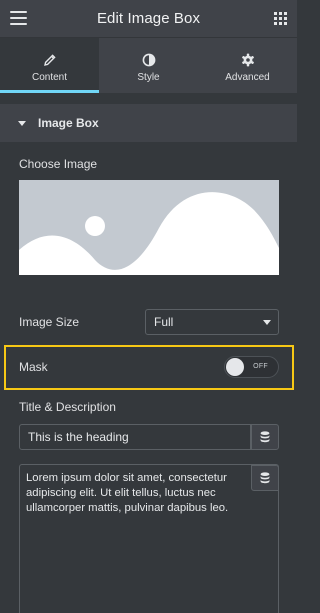 This screenshot has height=613, width=320. I want to click on panel-title: Edit Image Box, so click(148, 18).